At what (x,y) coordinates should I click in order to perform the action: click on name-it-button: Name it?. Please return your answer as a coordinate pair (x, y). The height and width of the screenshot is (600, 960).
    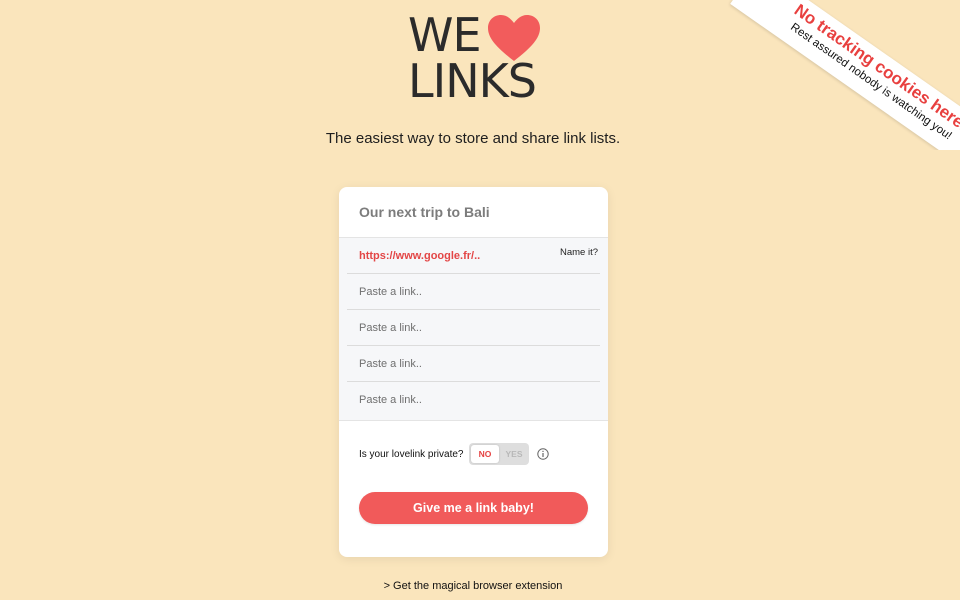
    Looking at the image, I should click on (579, 252).